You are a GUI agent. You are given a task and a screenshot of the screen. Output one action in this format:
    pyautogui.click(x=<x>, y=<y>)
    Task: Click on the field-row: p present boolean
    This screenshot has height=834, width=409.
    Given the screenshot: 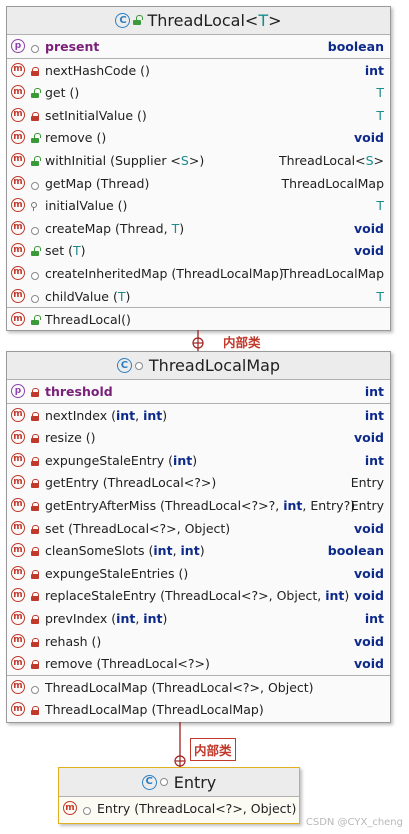 What is the action you would take?
    pyautogui.click(x=198, y=46)
    